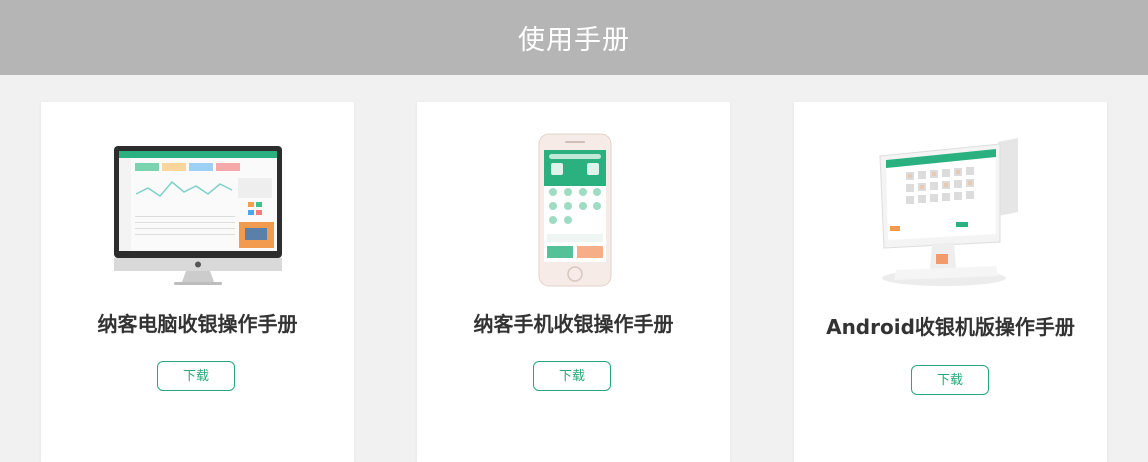  I want to click on card-title: 纳客手机收银操作手册, so click(573, 324).